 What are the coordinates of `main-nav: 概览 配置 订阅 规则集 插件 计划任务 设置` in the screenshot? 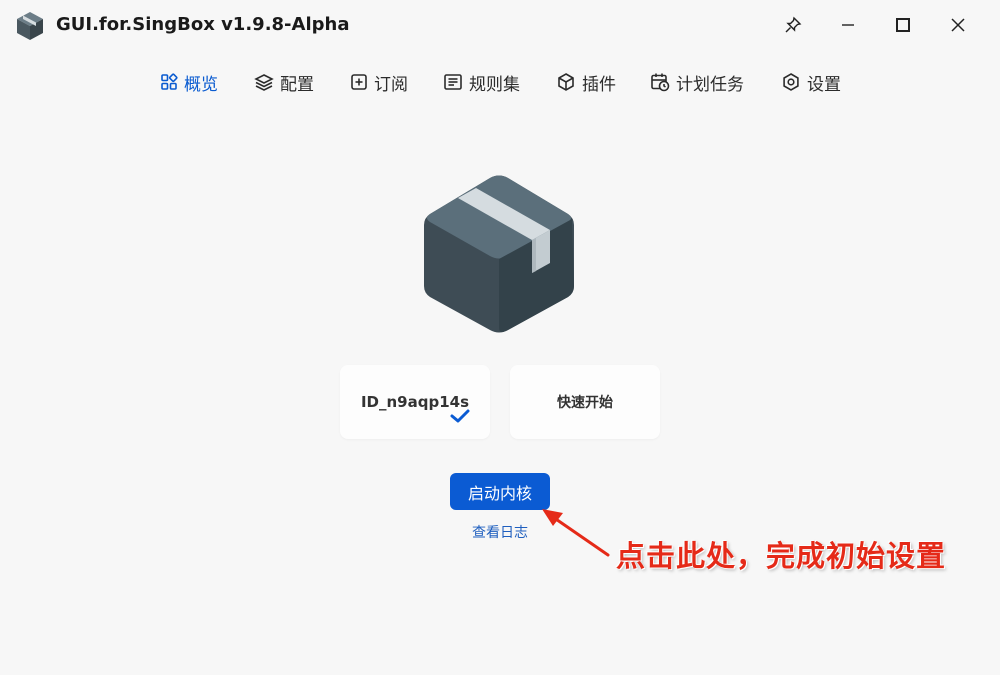 It's located at (500, 82).